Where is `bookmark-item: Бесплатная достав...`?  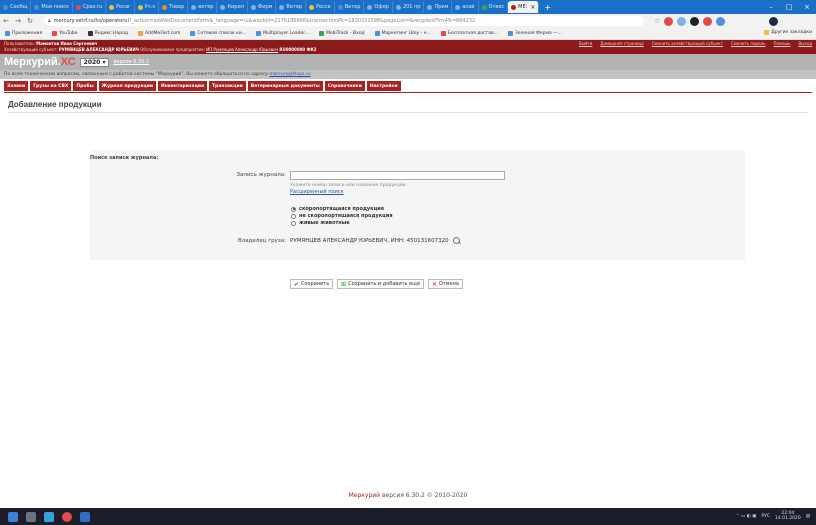 bookmark-item: Бесплатная достав... is located at coordinates (469, 33).